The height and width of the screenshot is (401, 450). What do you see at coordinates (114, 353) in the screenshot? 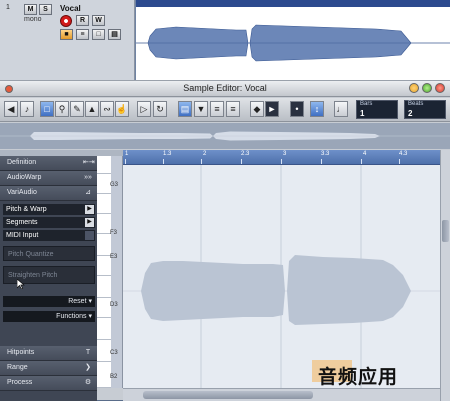
I see `note-label-c3: C3` at bounding box center [114, 353].